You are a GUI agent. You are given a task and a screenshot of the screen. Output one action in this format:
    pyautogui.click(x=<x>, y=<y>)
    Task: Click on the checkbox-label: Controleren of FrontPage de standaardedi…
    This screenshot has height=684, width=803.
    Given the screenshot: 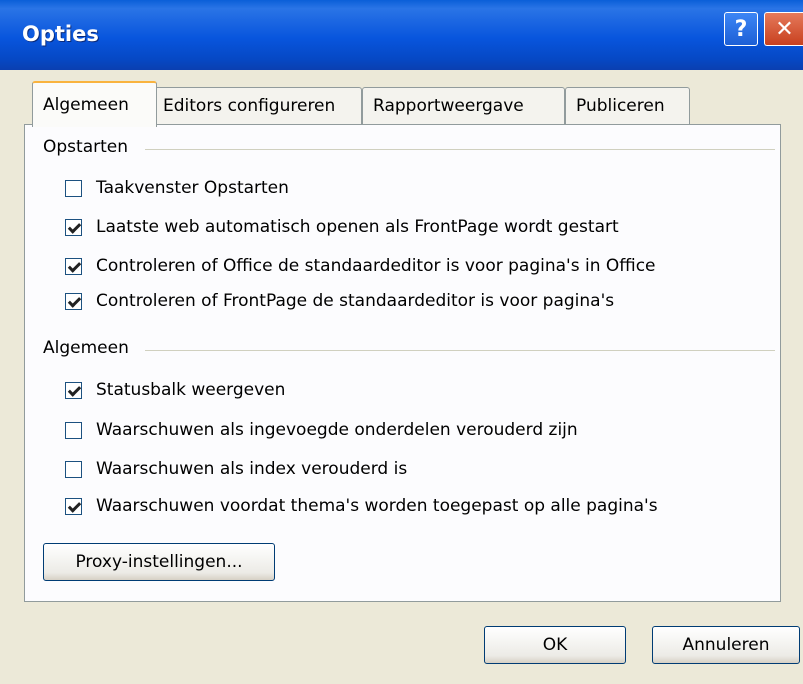 What is the action you would take?
    pyautogui.click(x=355, y=301)
    